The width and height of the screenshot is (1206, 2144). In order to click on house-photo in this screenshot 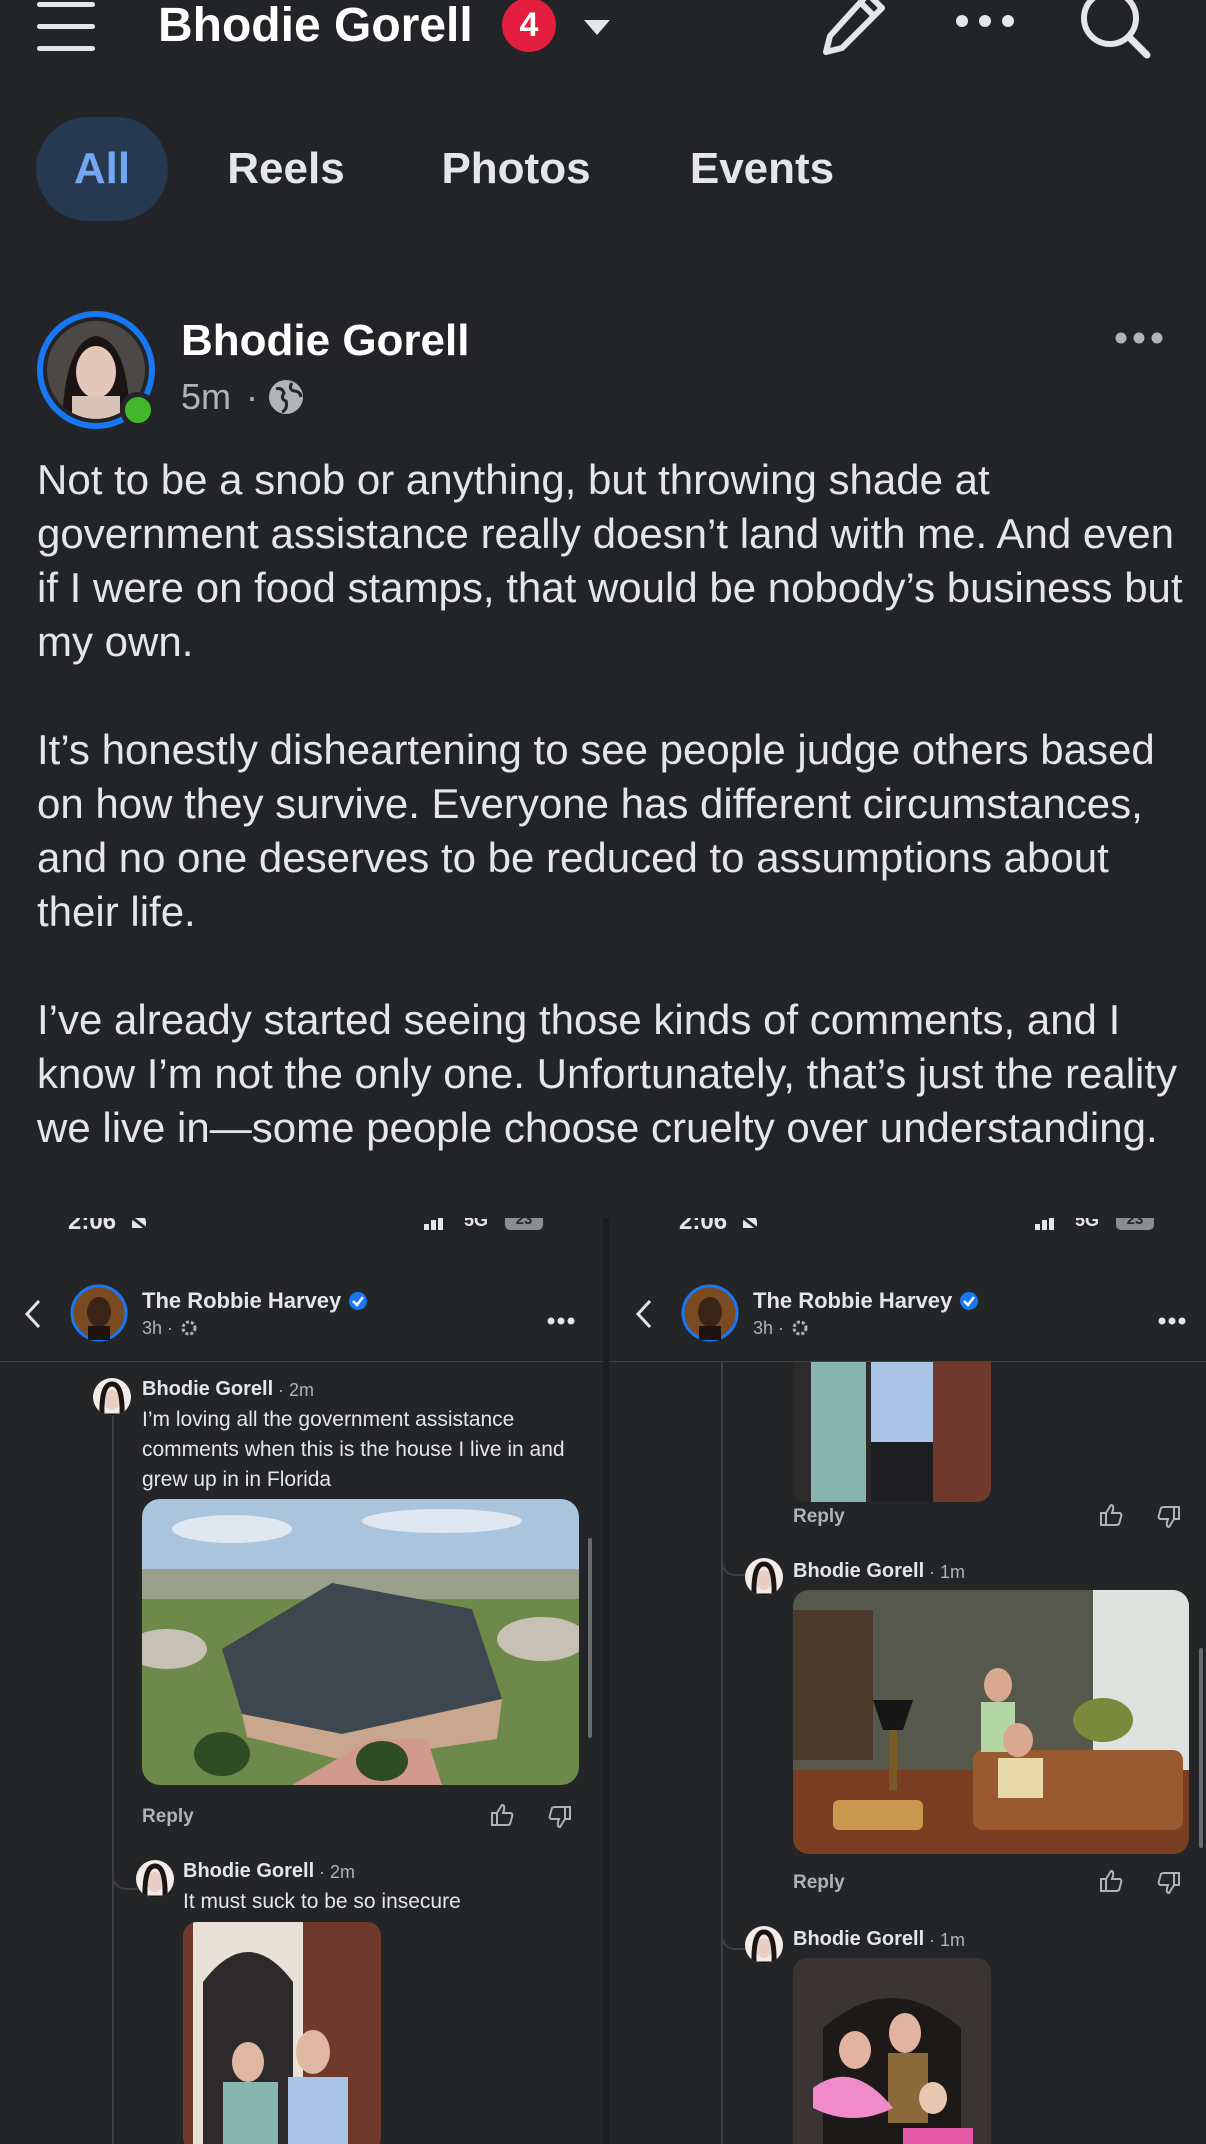, I will do `click(360, 1642)`.